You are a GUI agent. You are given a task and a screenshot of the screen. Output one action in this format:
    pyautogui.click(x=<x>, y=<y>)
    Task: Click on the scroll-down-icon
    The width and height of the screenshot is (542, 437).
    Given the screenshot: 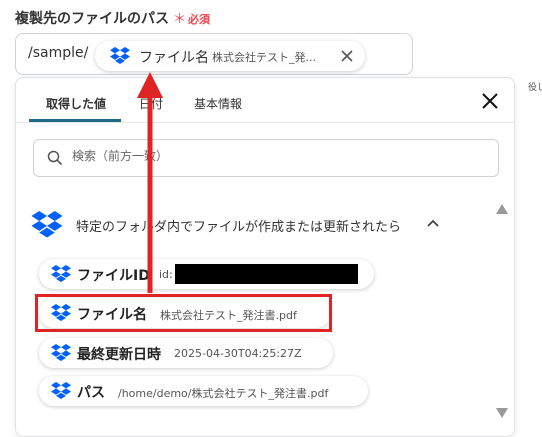 What is the action you would take?
    pyautogui.click(x=502, y=413)
    